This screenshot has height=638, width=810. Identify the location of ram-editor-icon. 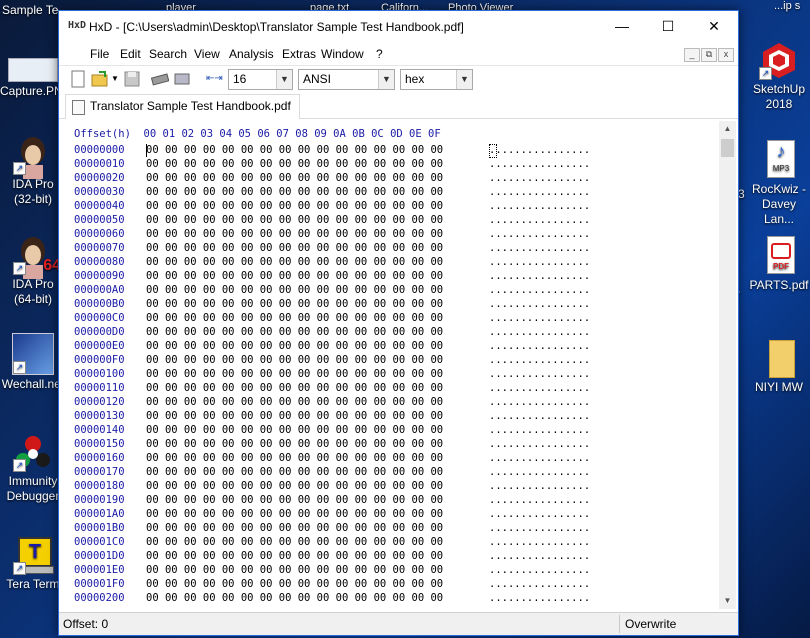
(160, 79).